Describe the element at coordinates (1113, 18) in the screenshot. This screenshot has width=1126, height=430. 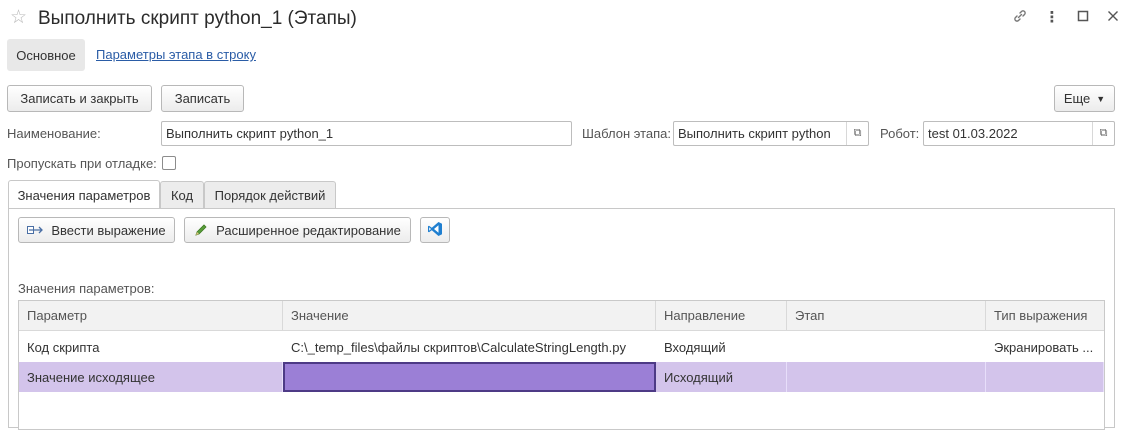
I see `close-icon` at that location.